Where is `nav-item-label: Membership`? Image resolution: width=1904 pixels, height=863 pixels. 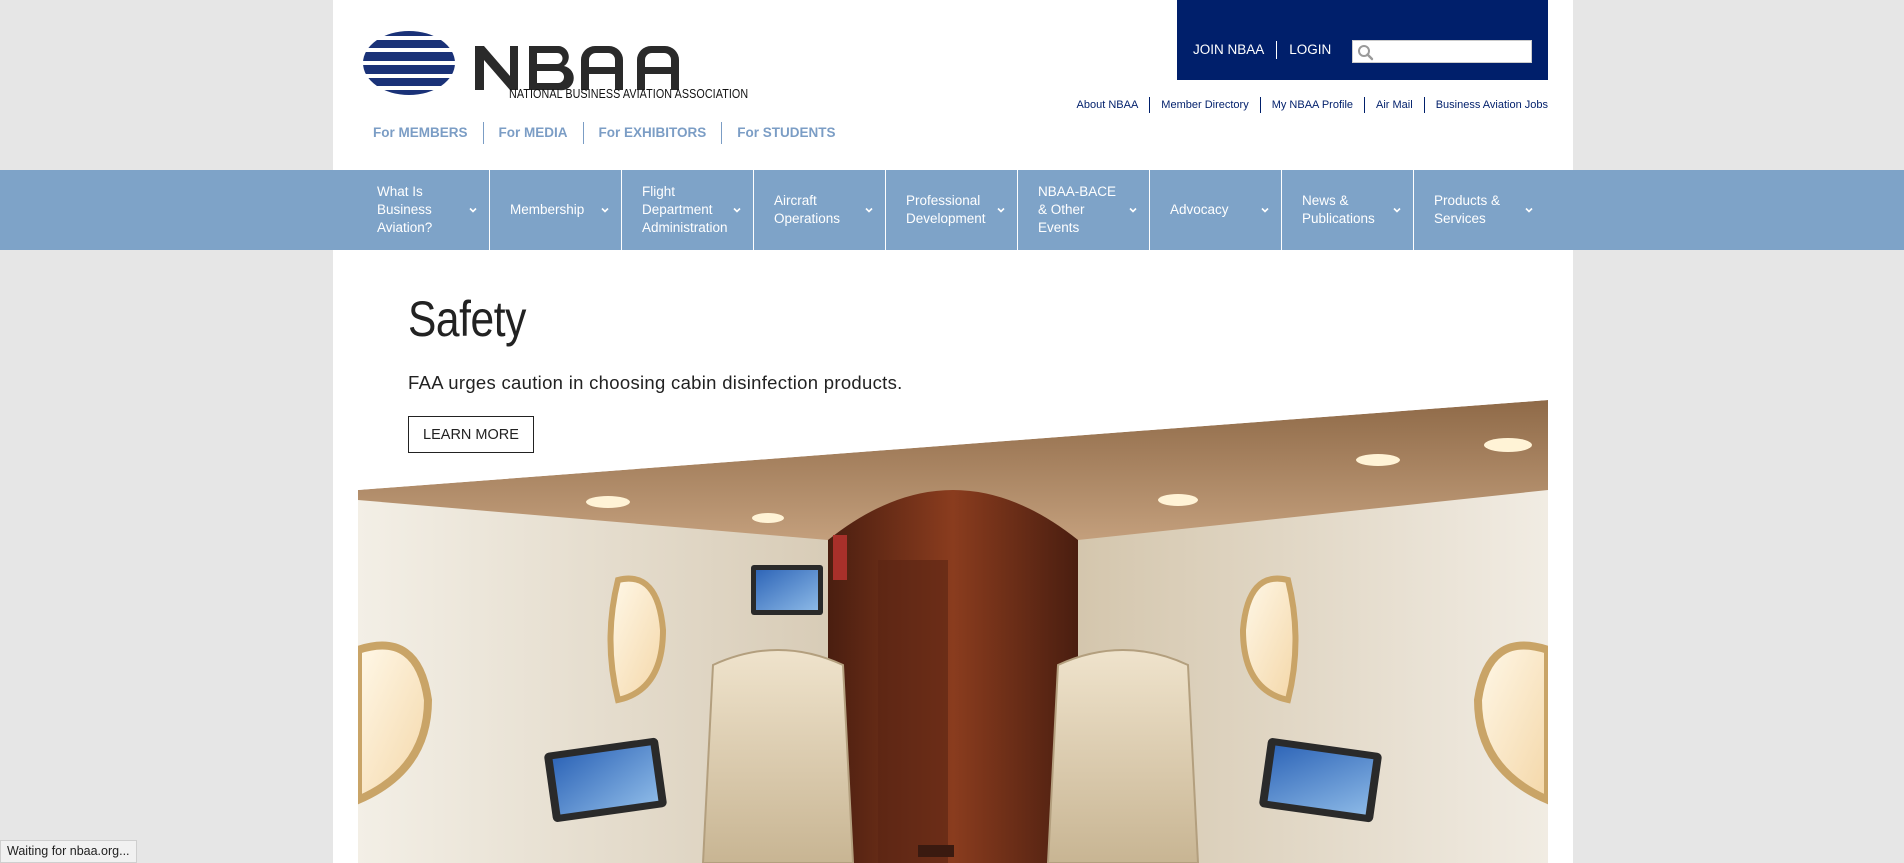
nav-item-label: Membership is located at coordinates (547, 209).